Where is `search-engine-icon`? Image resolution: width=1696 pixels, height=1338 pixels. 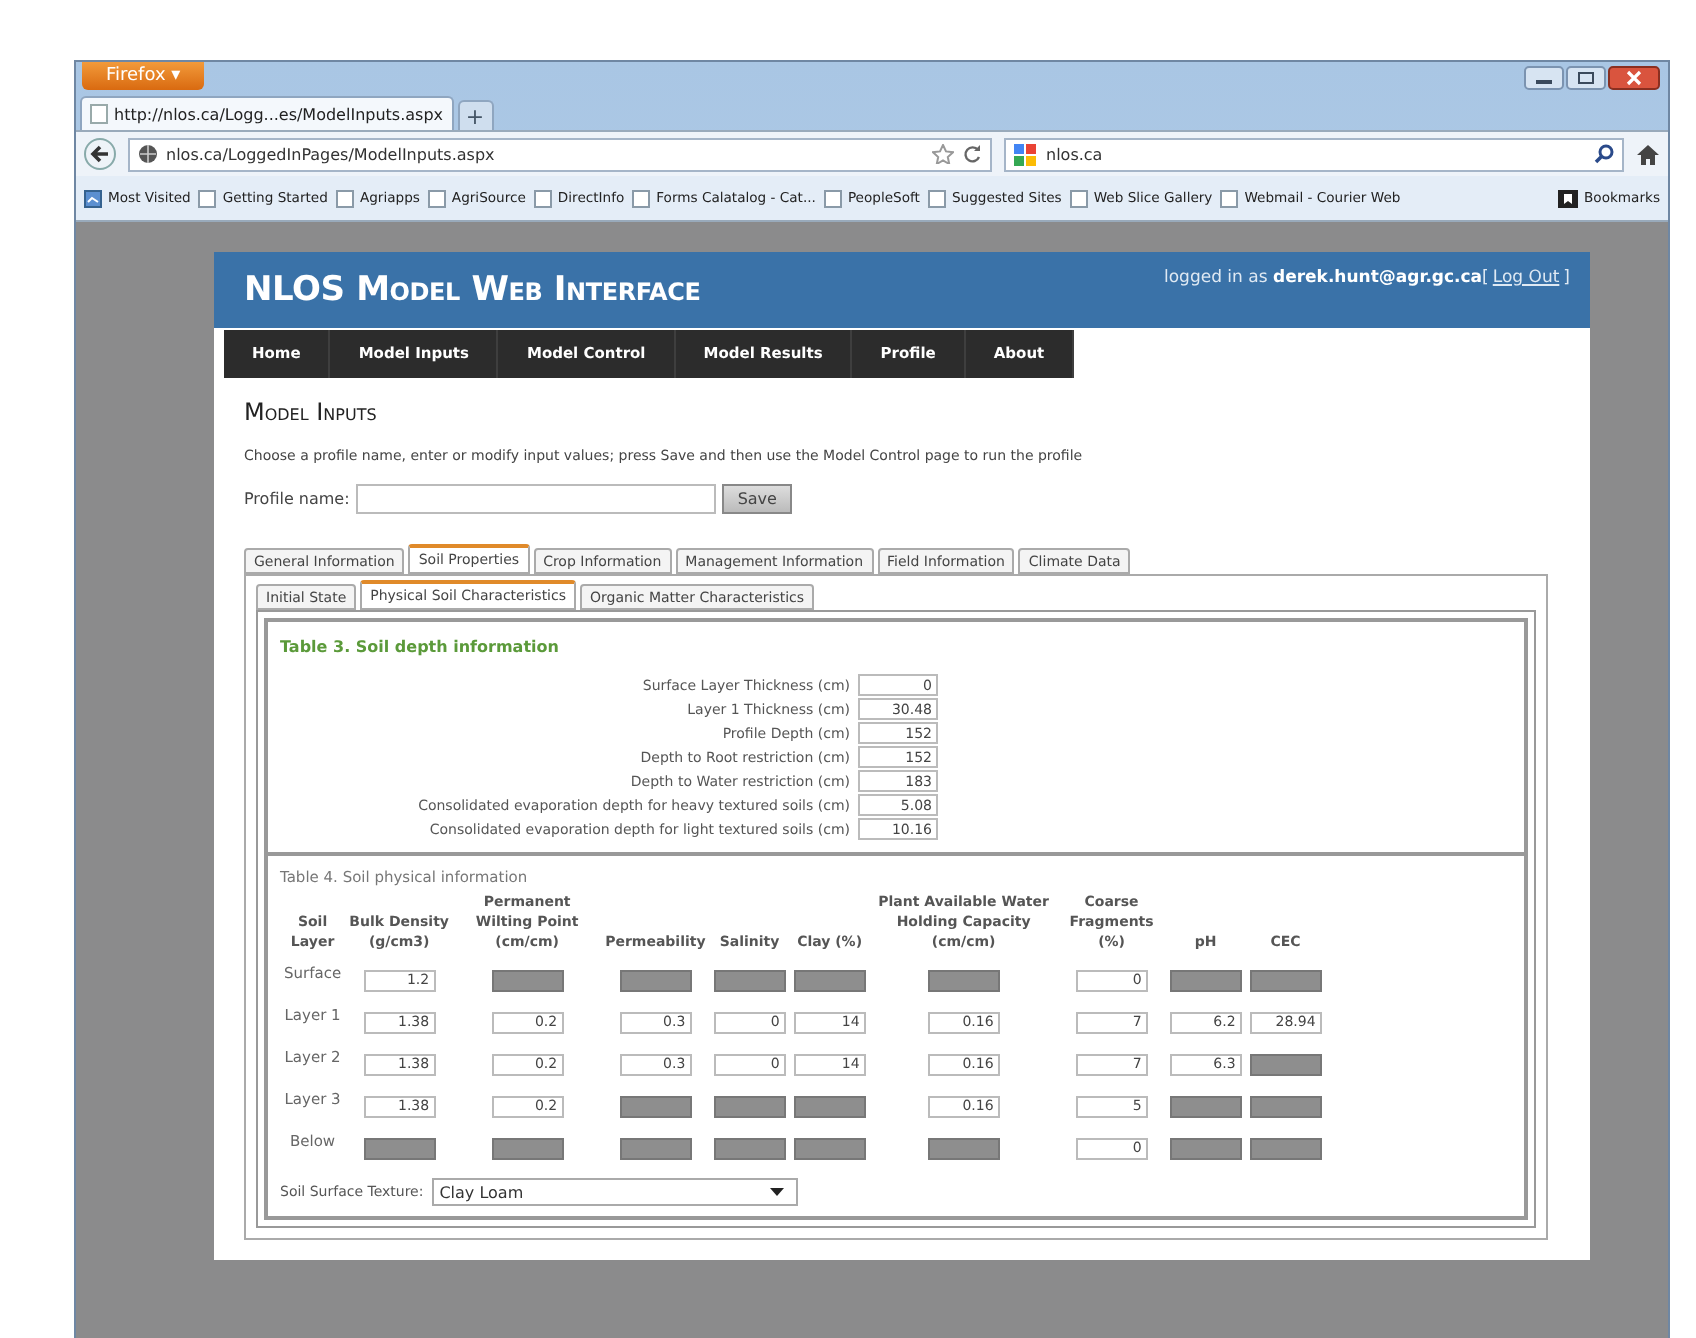
search-engine-icon is located at coordinates (1026, 154).